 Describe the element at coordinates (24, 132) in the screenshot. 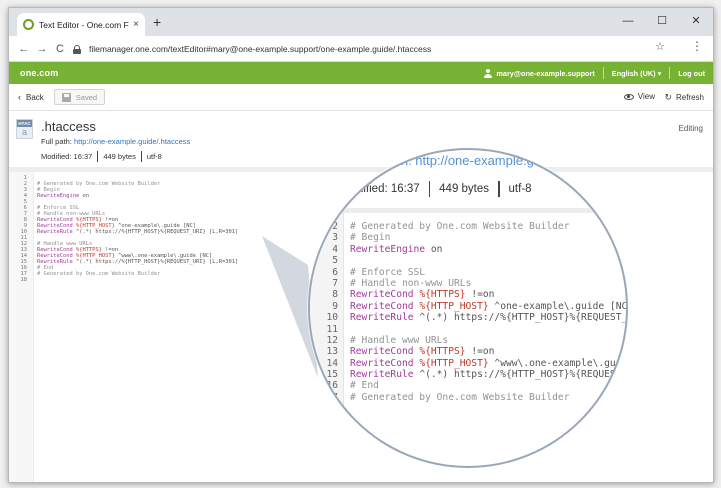

I see `file-icon-letter: a` at that location.